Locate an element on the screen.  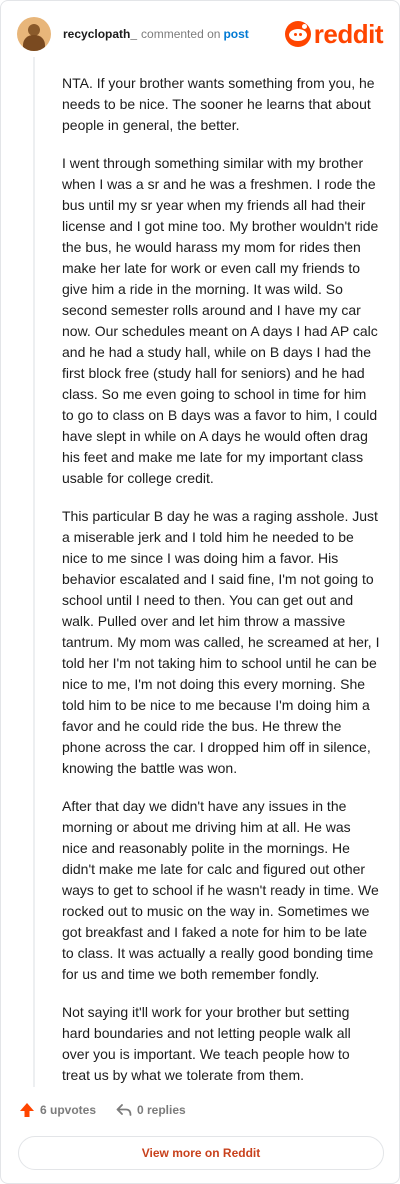
reply-count: 0 replies is located at coordinates (161, 1110).